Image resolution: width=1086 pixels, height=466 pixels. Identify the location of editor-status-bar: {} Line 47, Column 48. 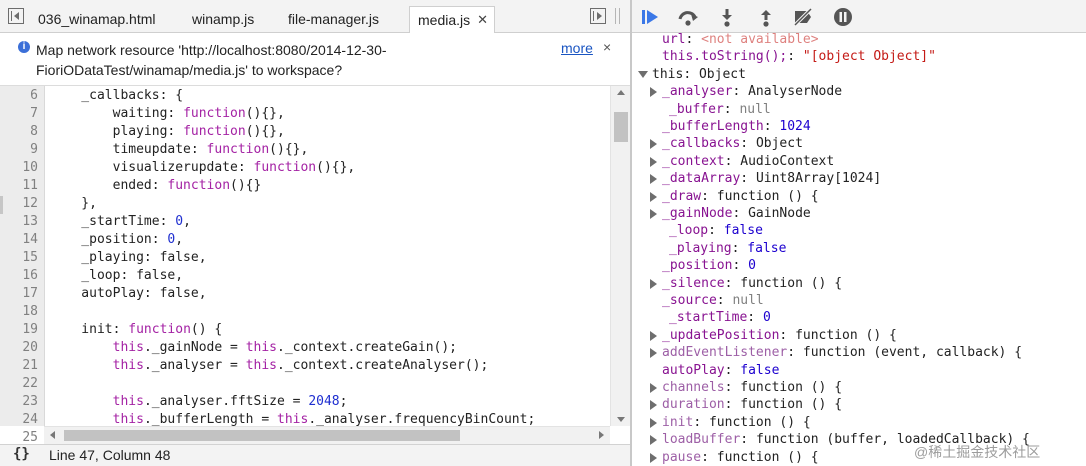
(315, 455).